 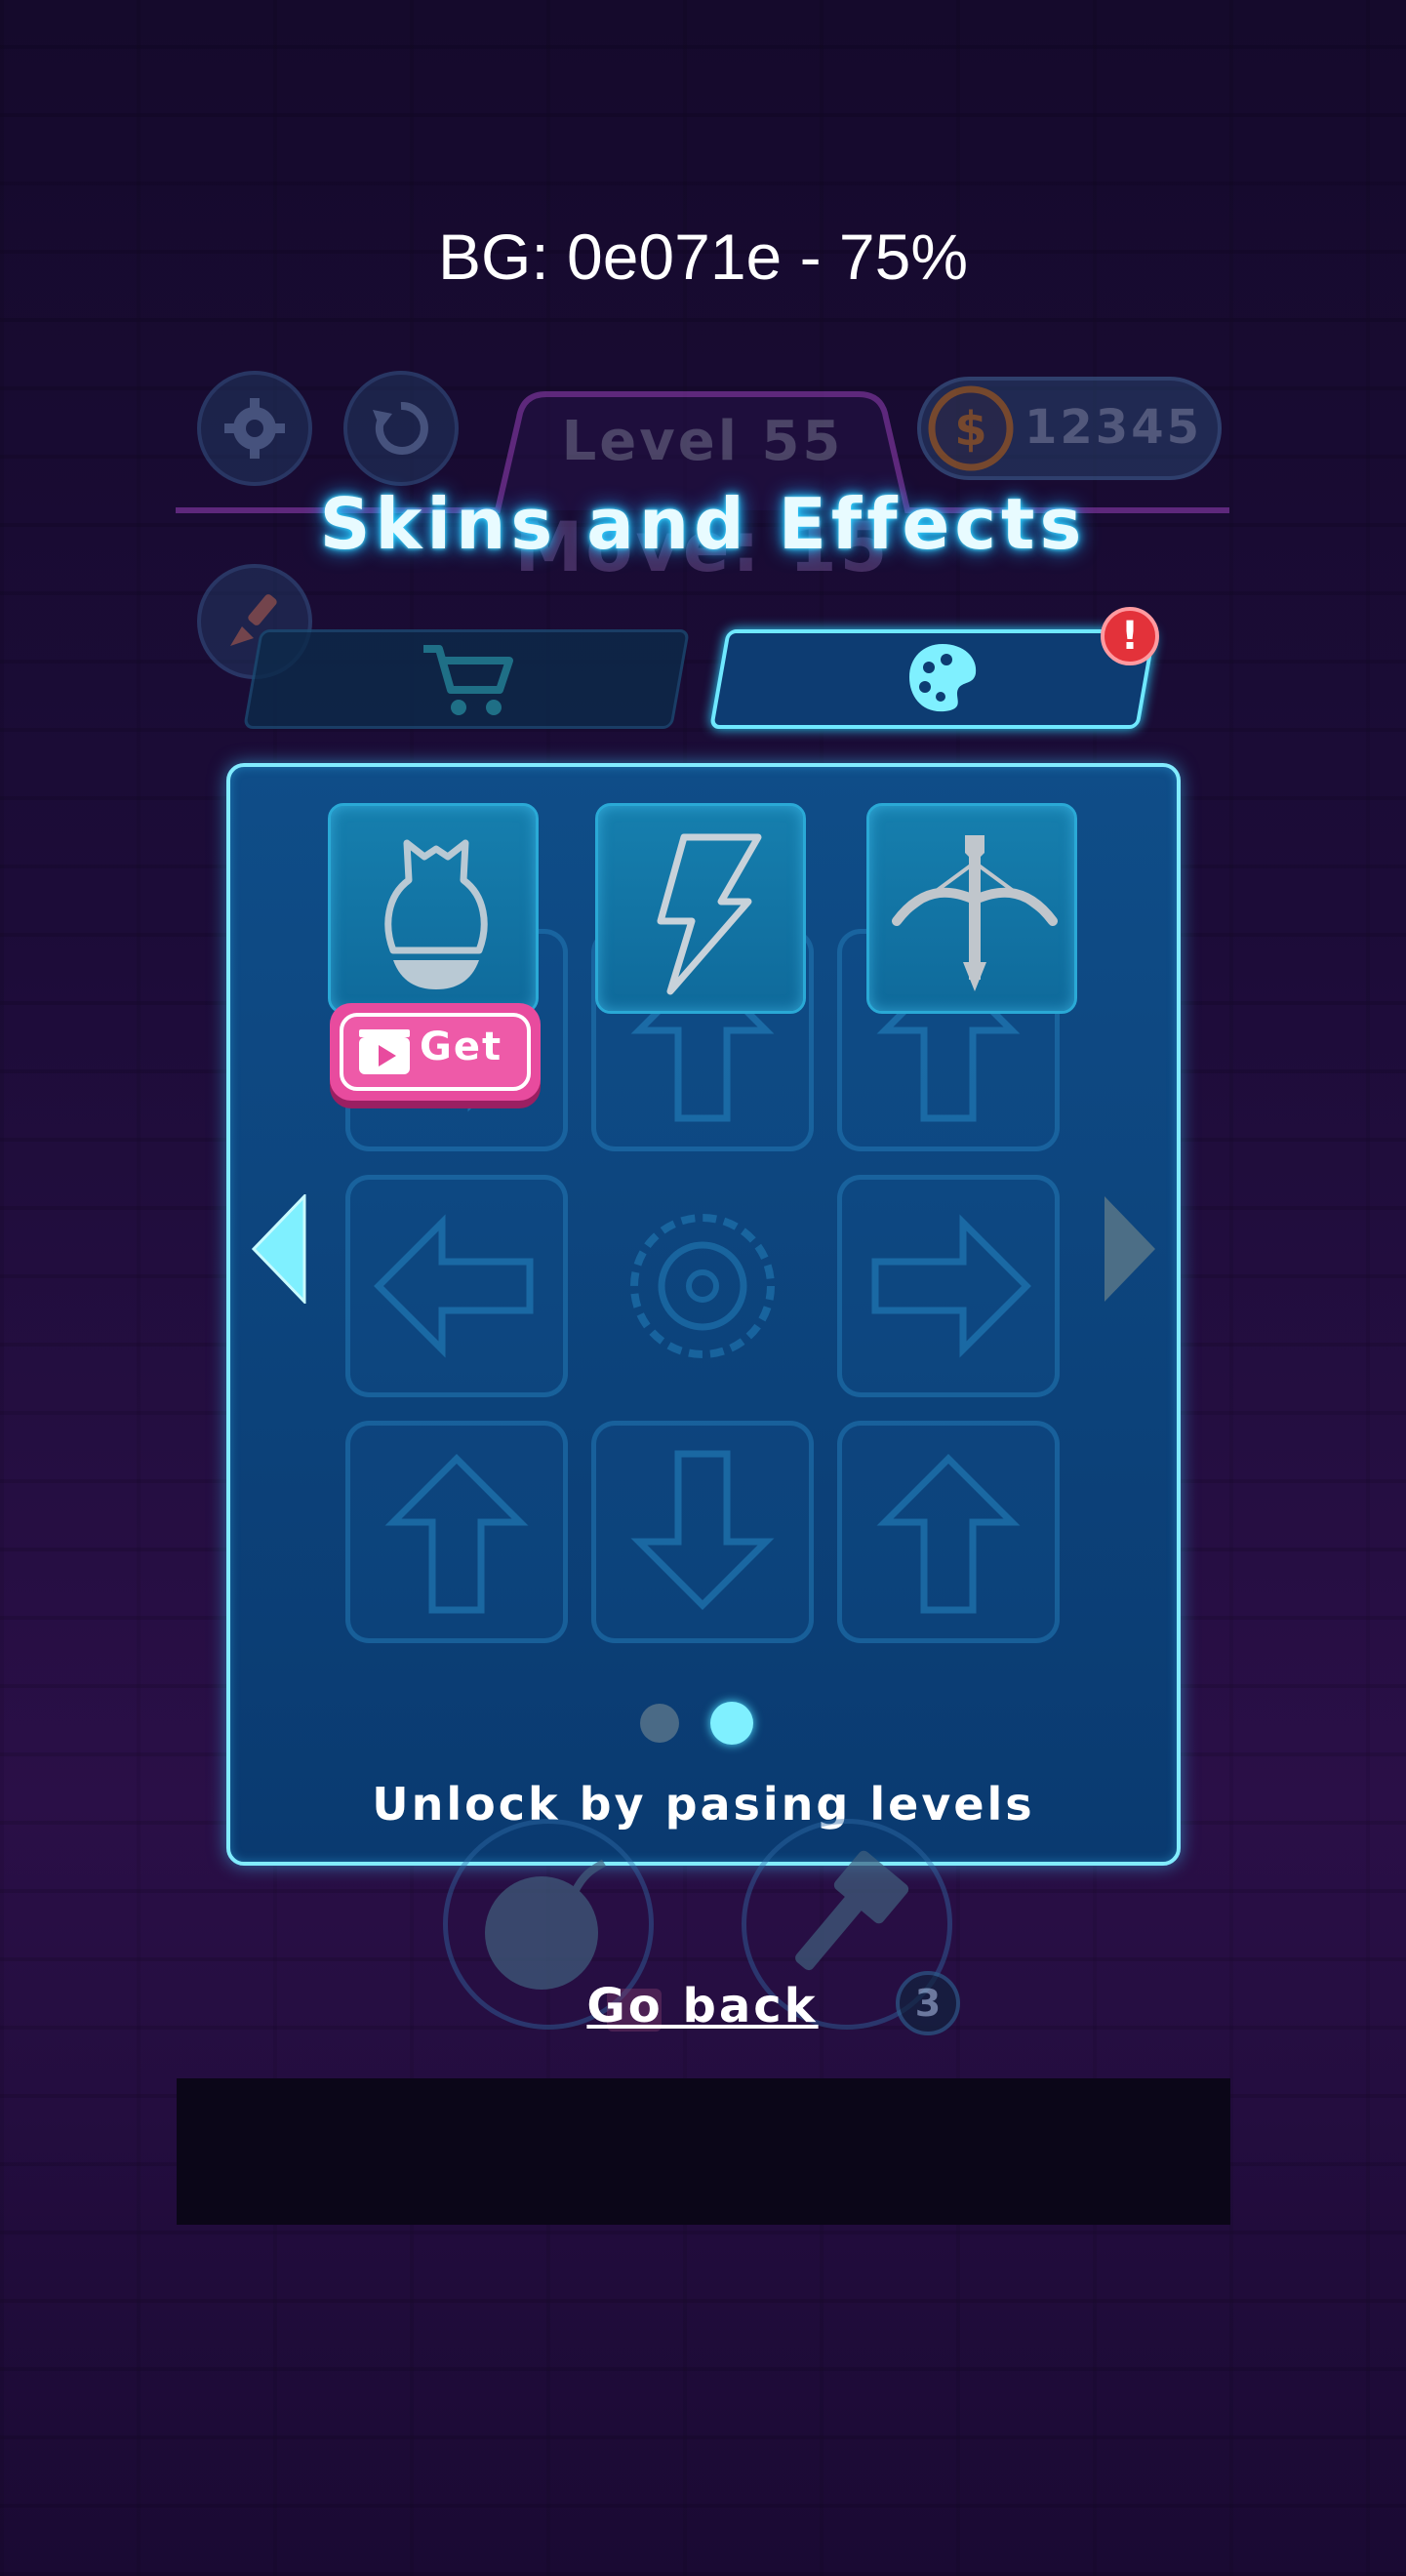 What do you see at coordinates (951, 1286) in the screenshot?
I see `arrow-right-icon` at bounding box center [951, 1286].